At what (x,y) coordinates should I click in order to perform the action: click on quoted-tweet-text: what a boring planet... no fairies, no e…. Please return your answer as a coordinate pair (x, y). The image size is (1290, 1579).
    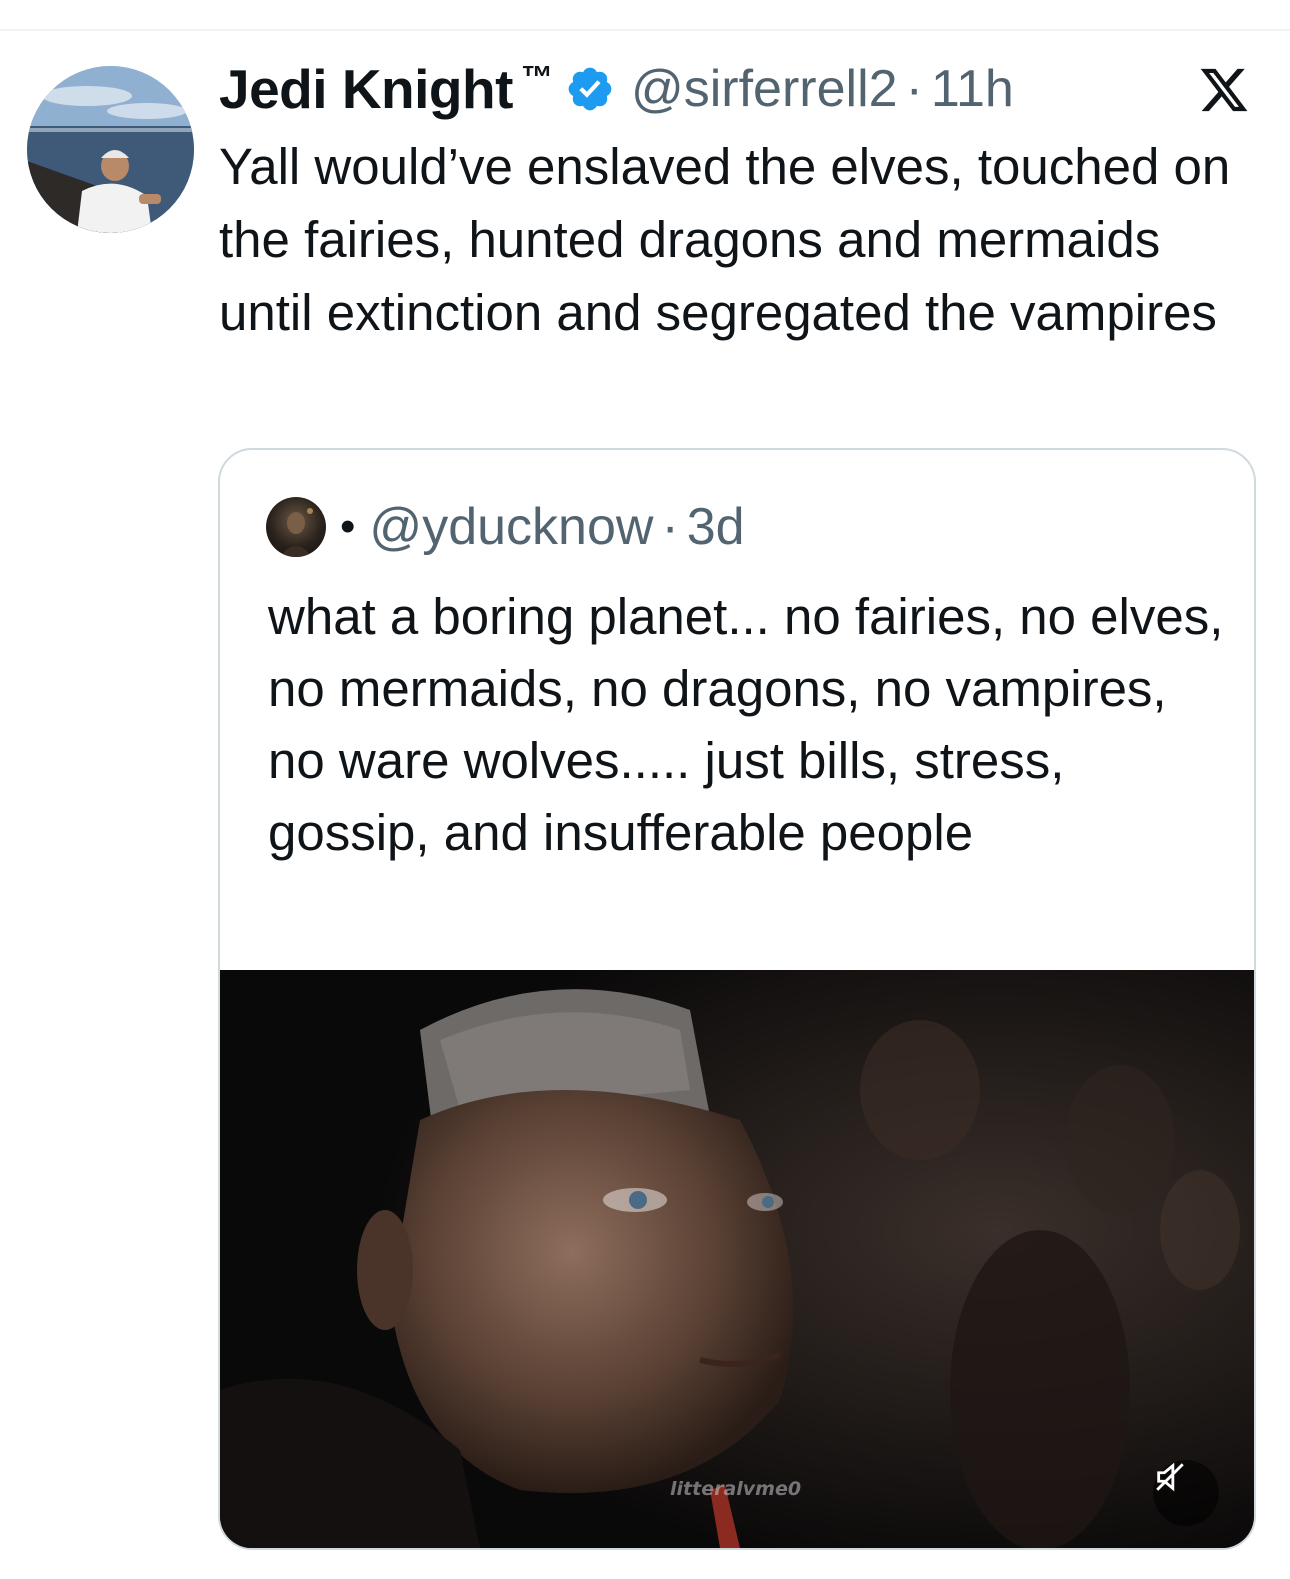
    Looking at the image, I should click on (746, 724).